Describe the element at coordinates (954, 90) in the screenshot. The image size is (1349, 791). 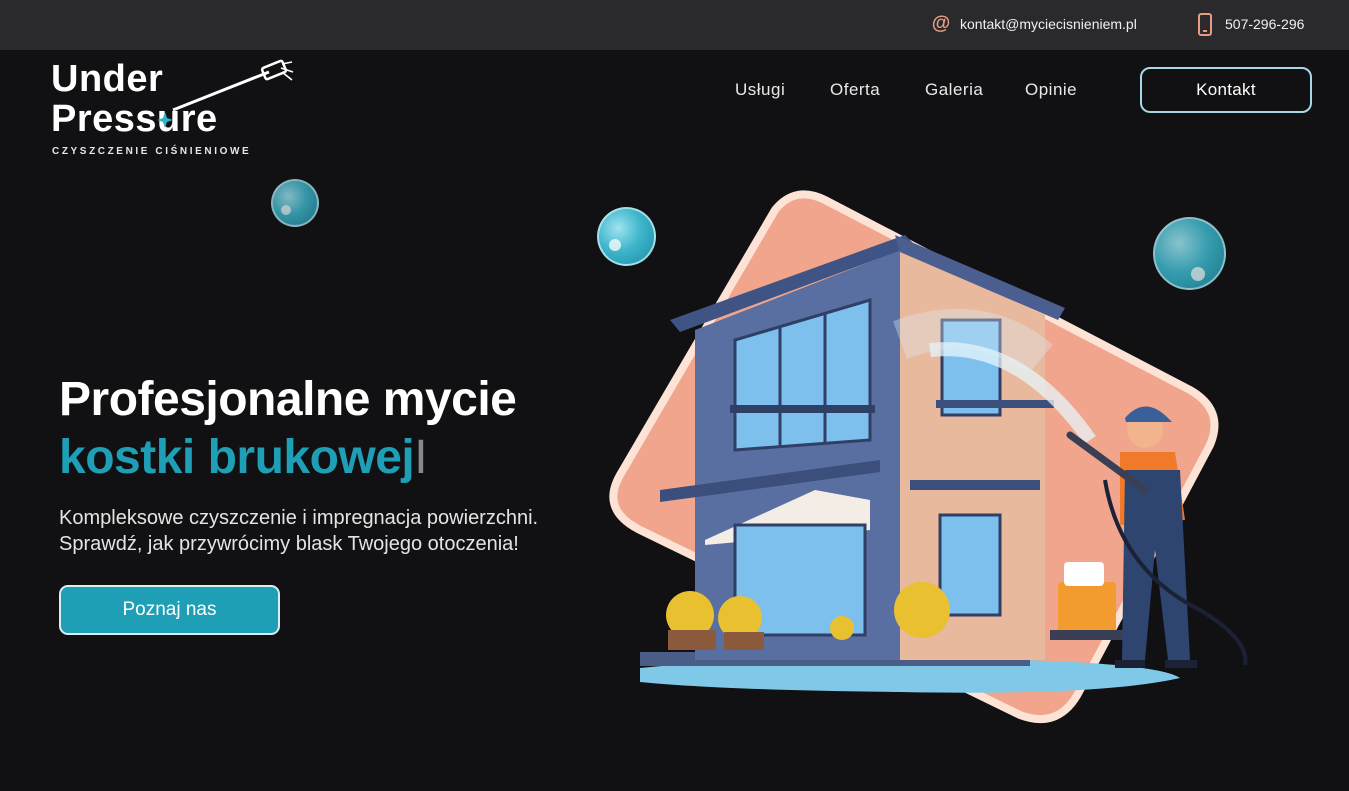
I see `nav-item-galeria: Galeria` at that location.